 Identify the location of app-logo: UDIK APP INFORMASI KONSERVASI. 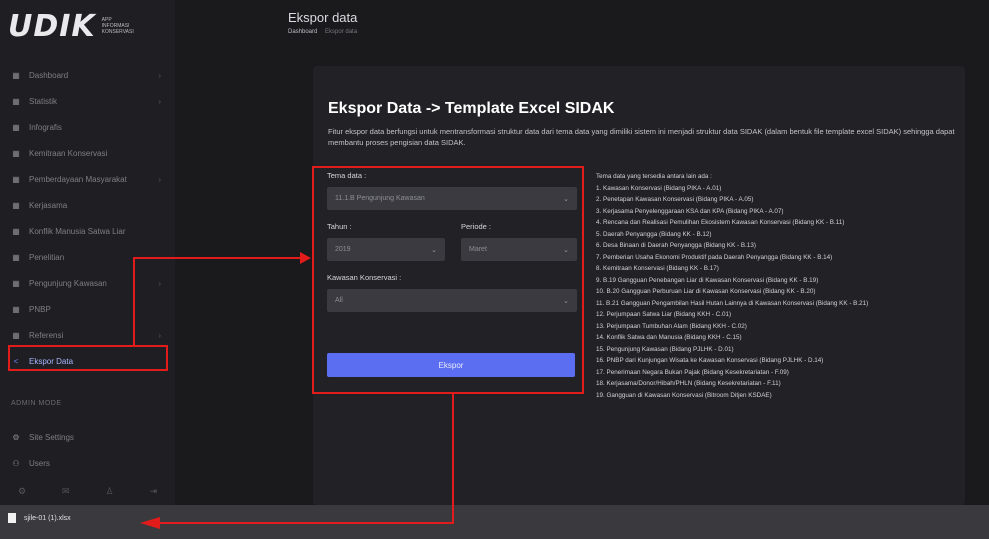
(88, 26).